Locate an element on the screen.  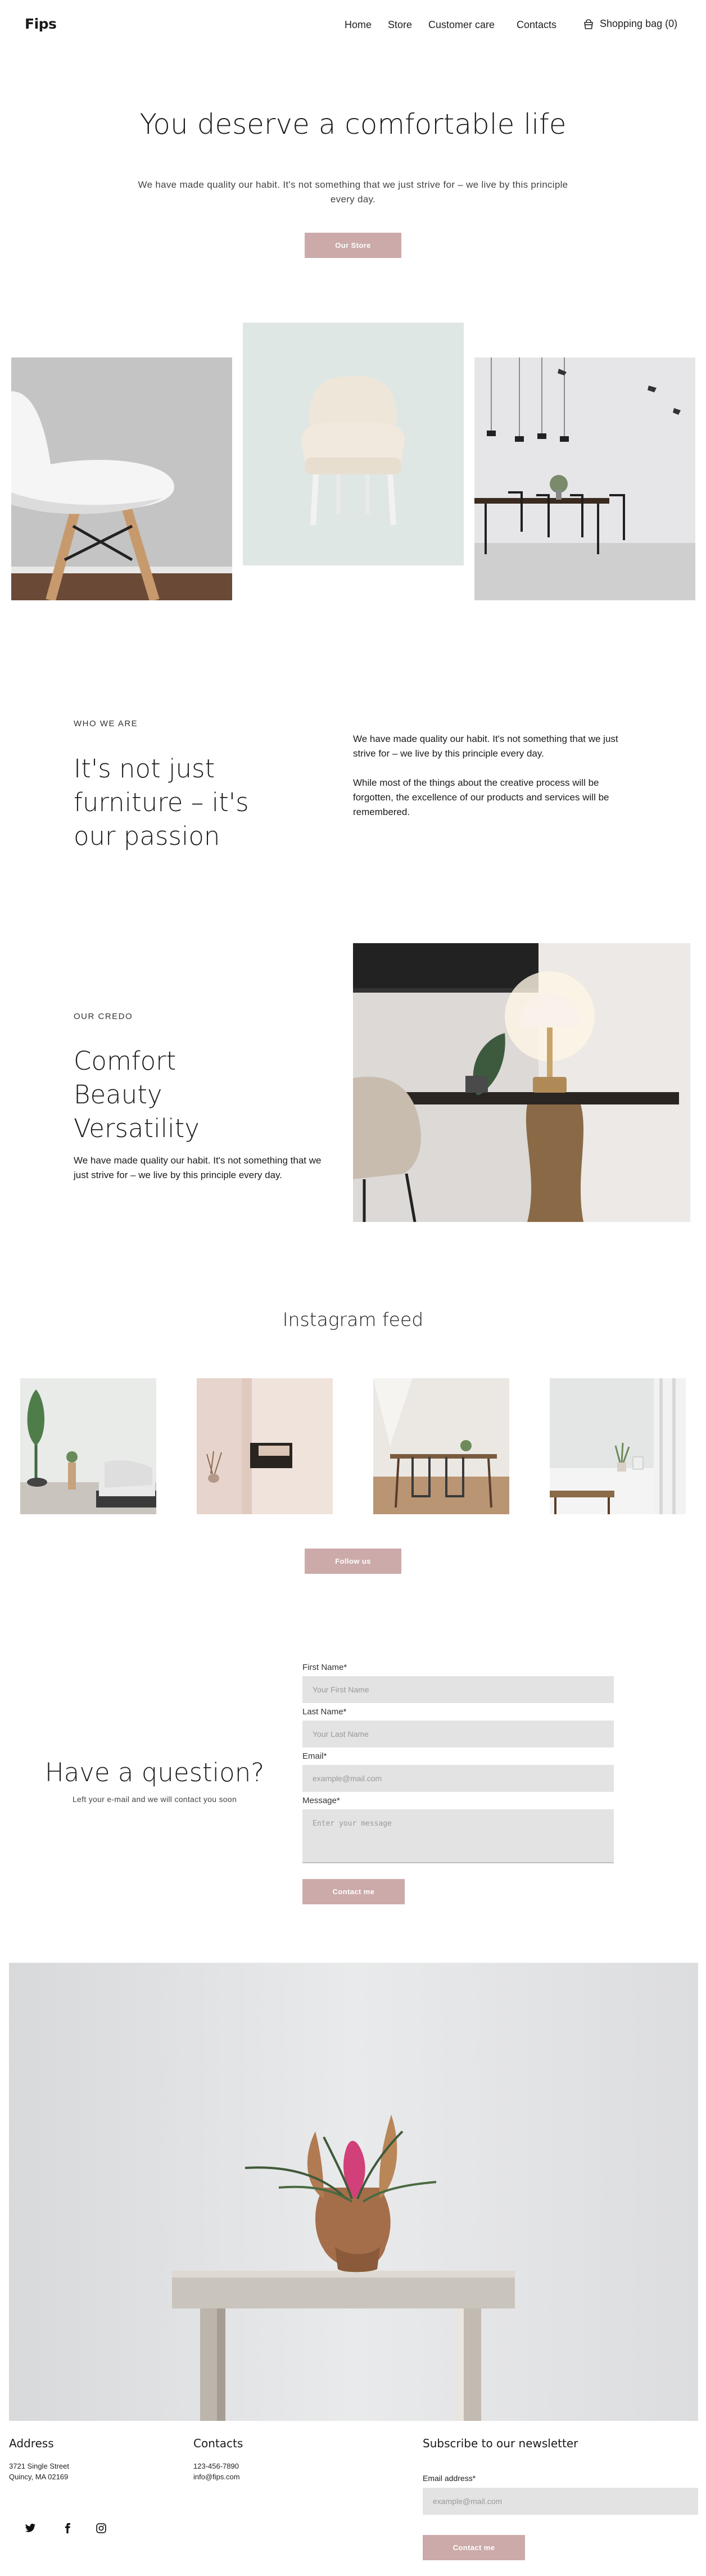
newsletter-email-label: Email address* is located at coordinates (450, 2478).